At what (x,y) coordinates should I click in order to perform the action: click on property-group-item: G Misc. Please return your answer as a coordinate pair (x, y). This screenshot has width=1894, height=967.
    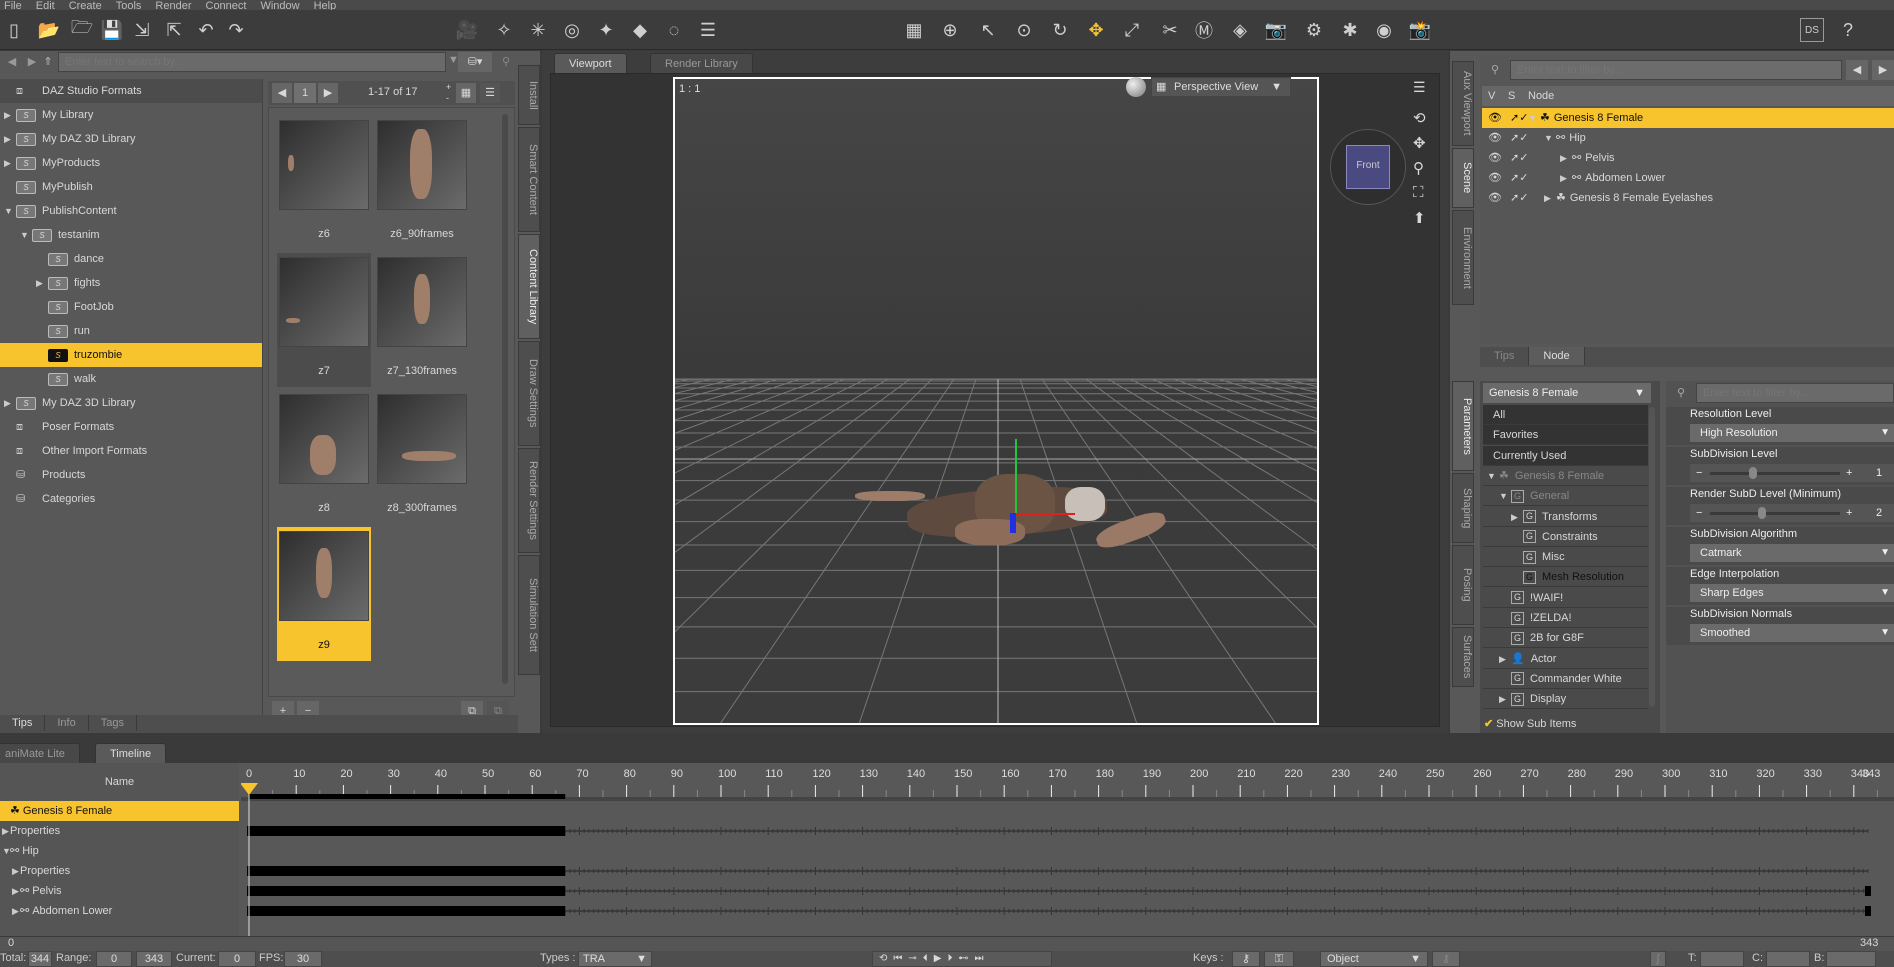
    Looking at the image, I should click on (1565, 557).